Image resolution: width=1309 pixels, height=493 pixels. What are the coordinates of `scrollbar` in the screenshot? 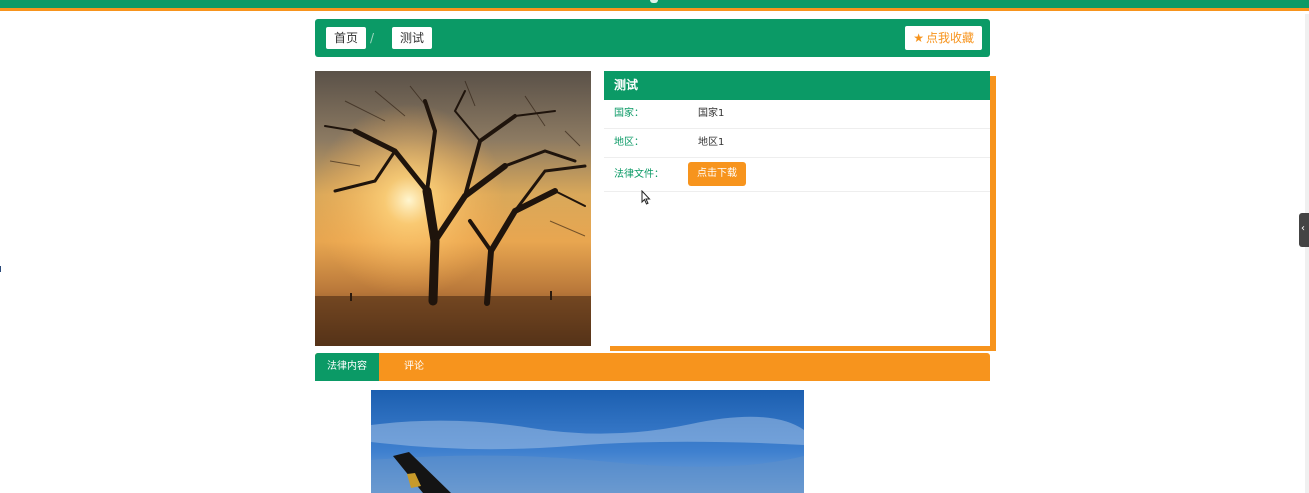 It's located at (1307, 253).